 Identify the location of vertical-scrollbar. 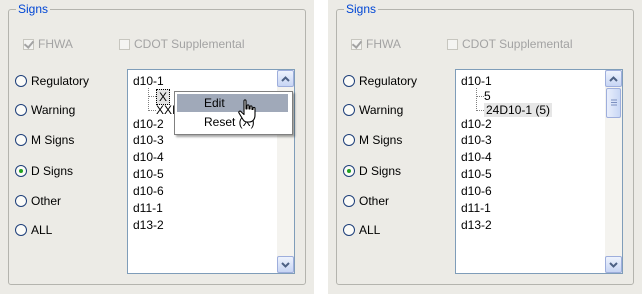
(613, 171).